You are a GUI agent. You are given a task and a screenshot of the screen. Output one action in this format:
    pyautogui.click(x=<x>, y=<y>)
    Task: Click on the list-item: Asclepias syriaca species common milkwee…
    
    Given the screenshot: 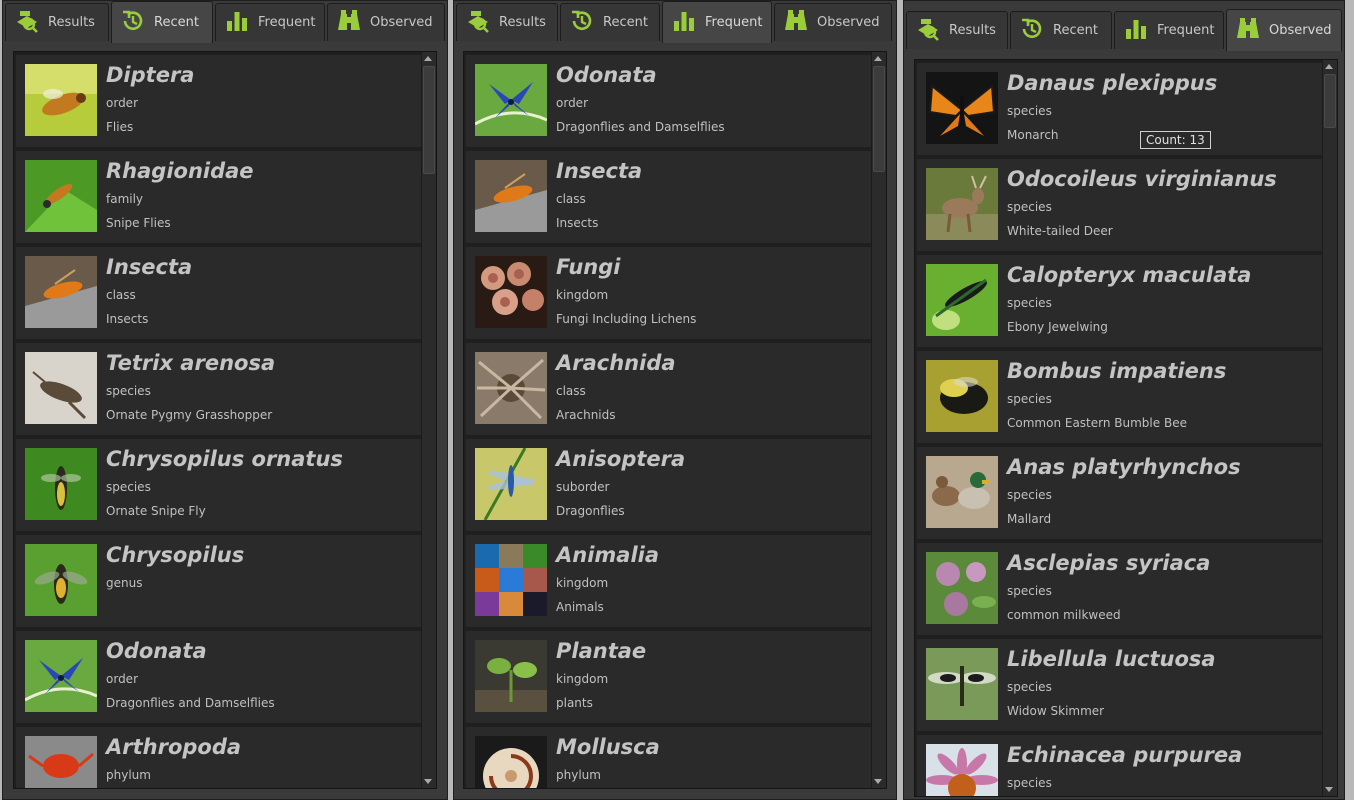 What is the action you would take?
    pyautogui.click(x=1120, y=589)
    